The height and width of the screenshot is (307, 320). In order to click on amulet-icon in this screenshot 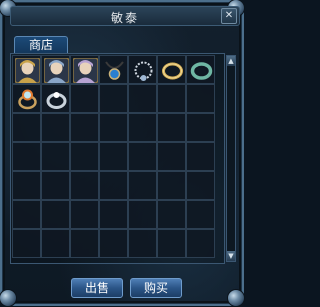, I will do `click(114, 70)`.